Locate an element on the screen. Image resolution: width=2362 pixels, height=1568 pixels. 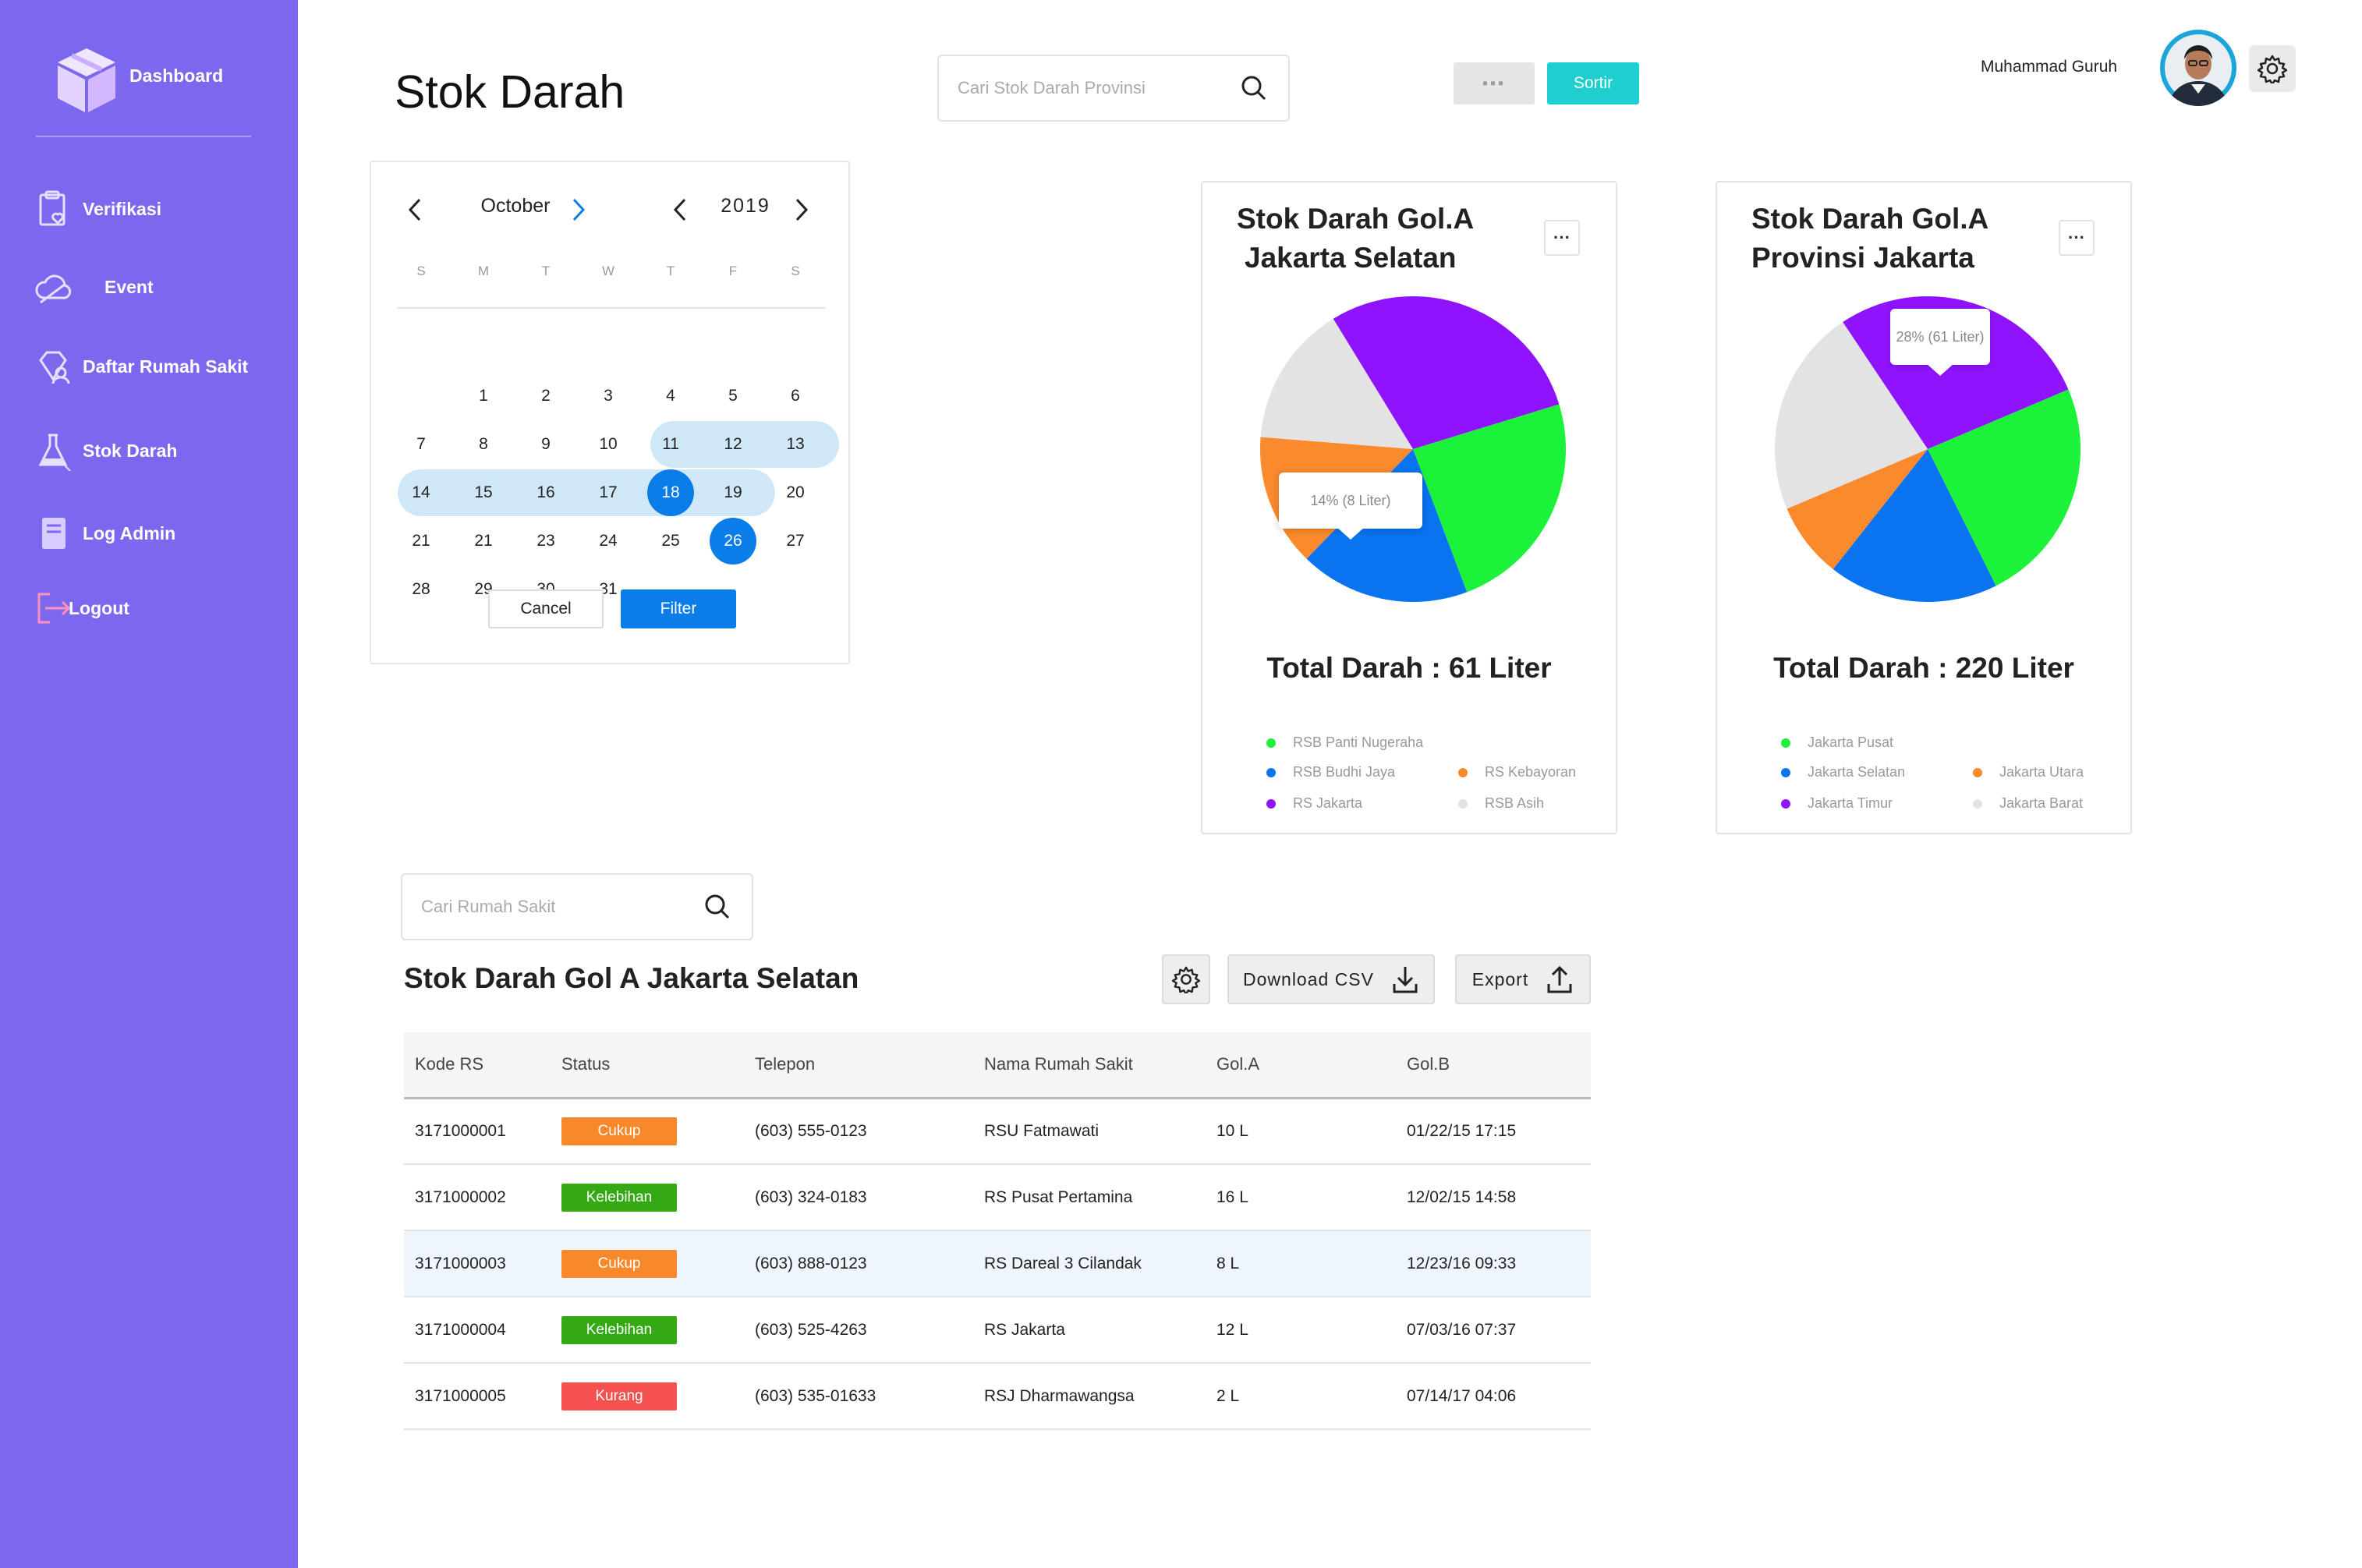
cell-gola: 10 L is located at coordinates (1301, 1131).